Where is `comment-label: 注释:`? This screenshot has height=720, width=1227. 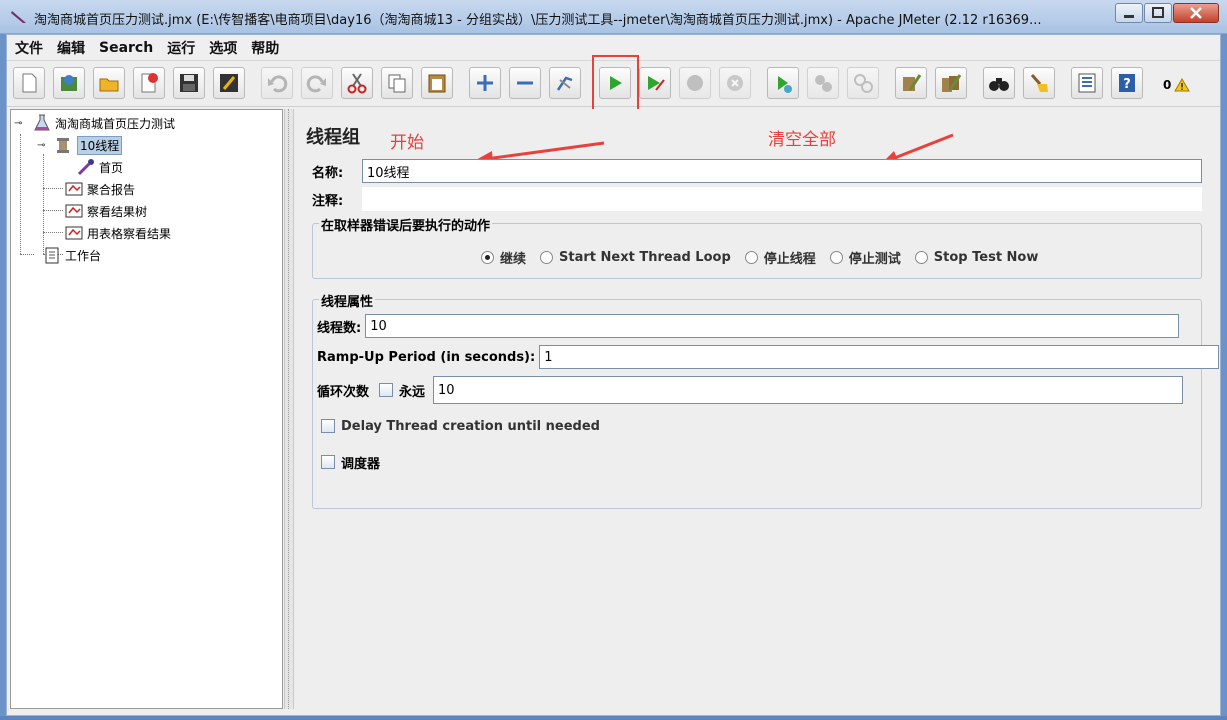
comment-label: 注释: is located at coordinates (328, 201).